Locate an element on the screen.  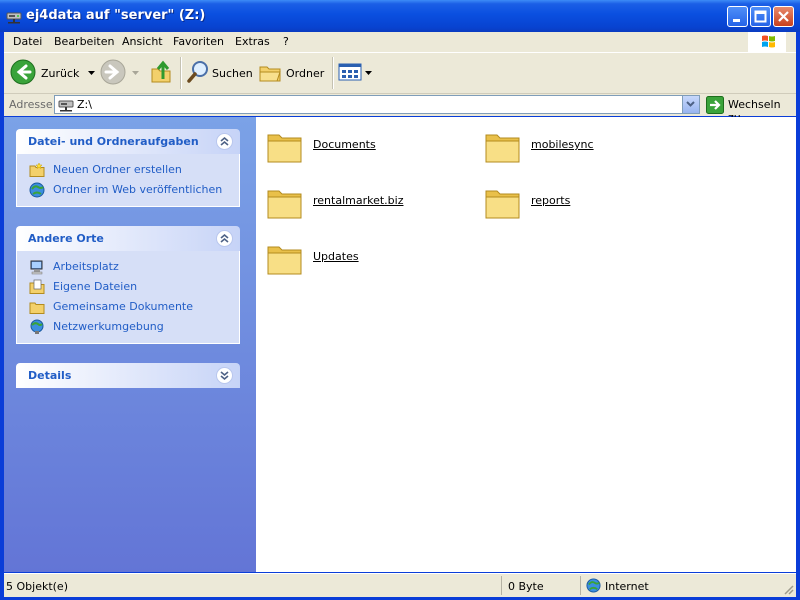
status-bar: 5 Objekt(e) 0 Byte Internet is located at coordinates (400, 585).